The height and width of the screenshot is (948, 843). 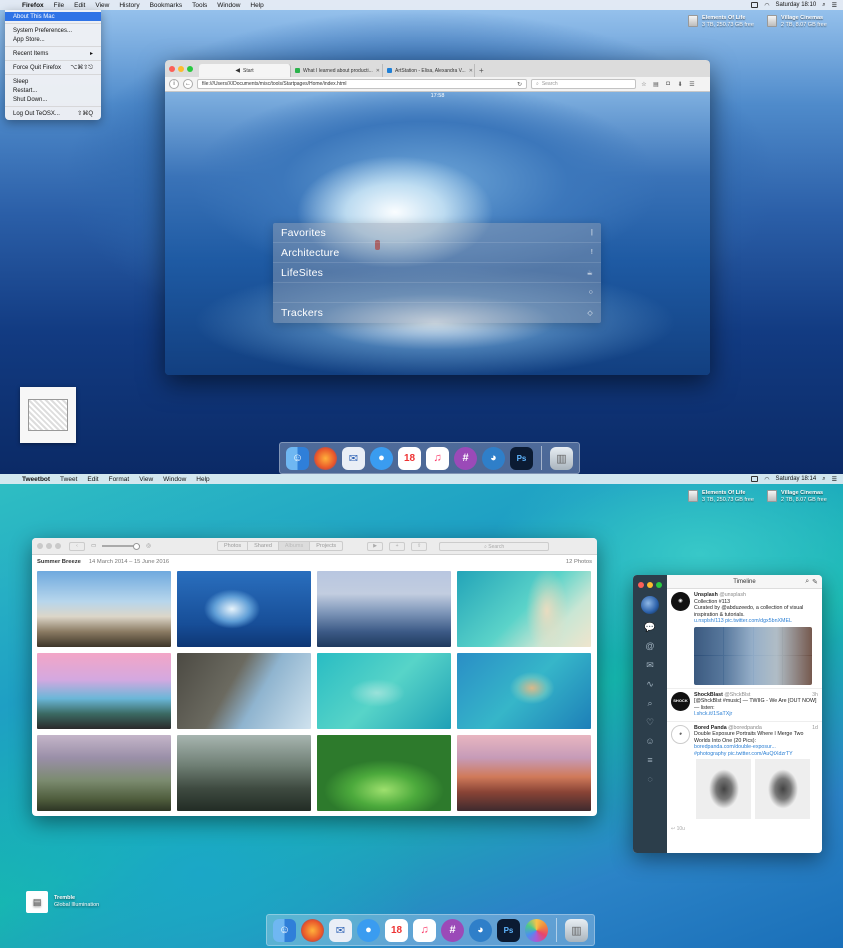 What do you see at coordinates (263, 546) in the screenshot?
I see `tab-shared: Shared` at bounding box center [263, 546].